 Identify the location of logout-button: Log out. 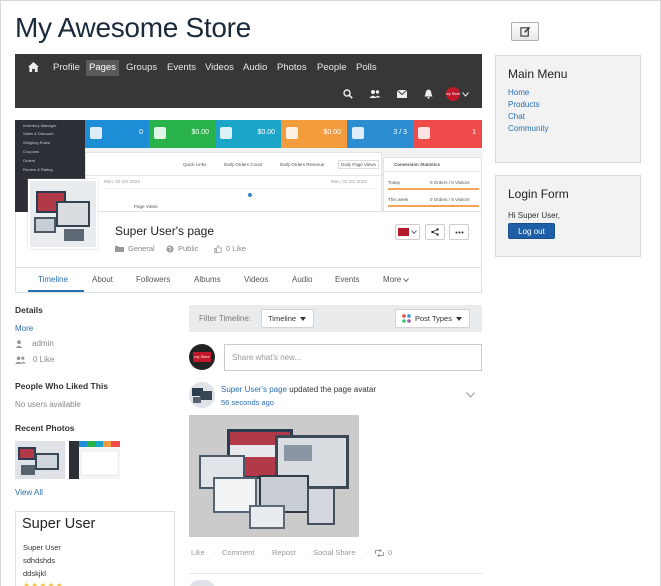
(531, 231).